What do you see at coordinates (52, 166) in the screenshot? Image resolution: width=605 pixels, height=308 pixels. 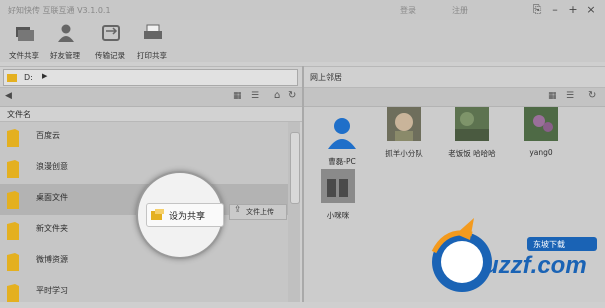 I see `file-name: 浪漫创意` at bounding box center [52, 166].